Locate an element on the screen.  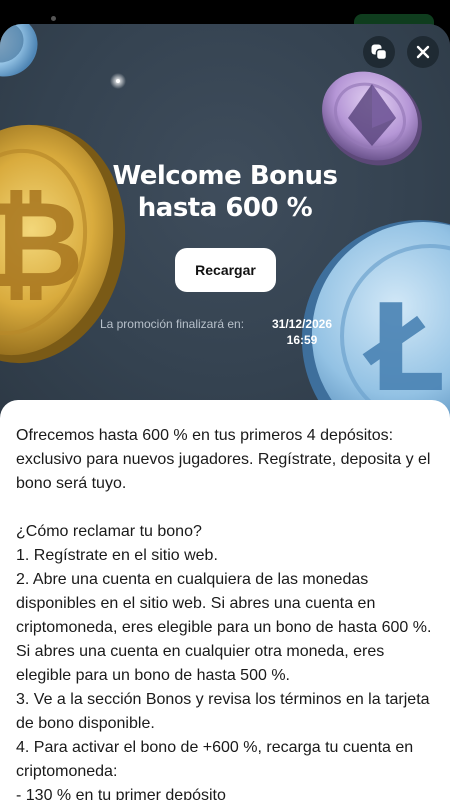
bitcoin-coin: ₿ is located at coordinates (63, 244).